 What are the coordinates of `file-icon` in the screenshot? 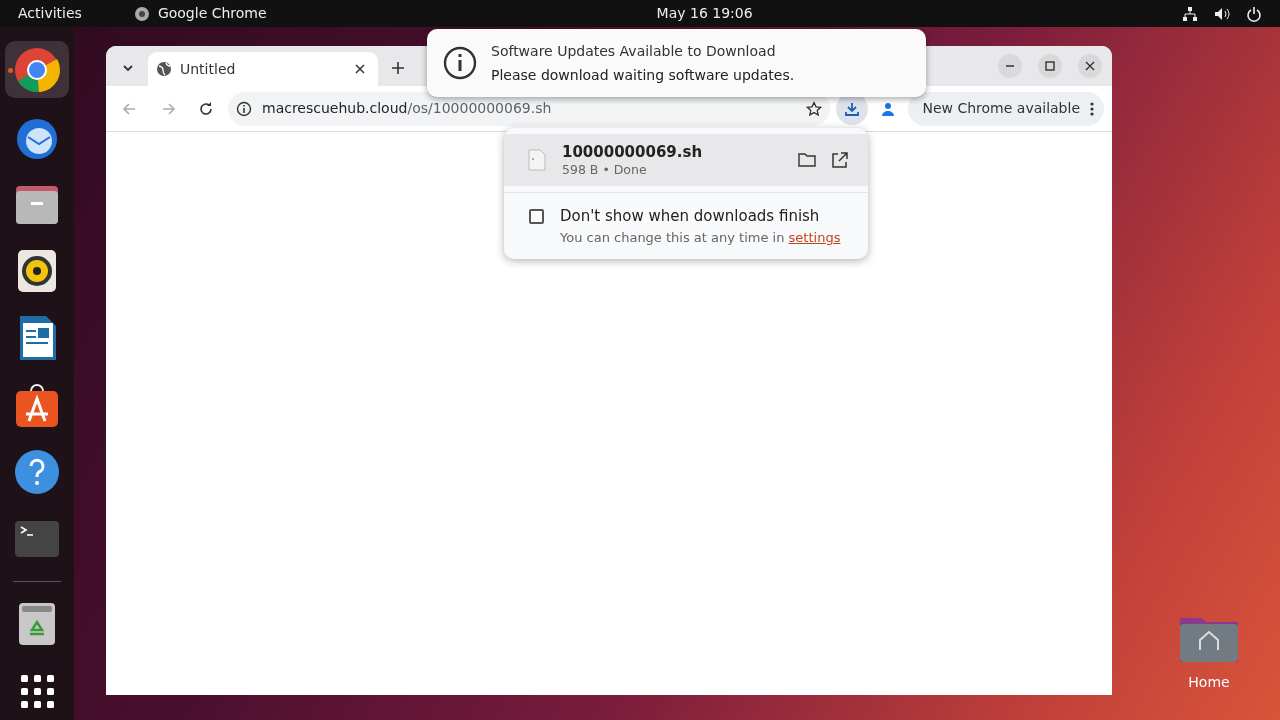 It's located at (537, 160).